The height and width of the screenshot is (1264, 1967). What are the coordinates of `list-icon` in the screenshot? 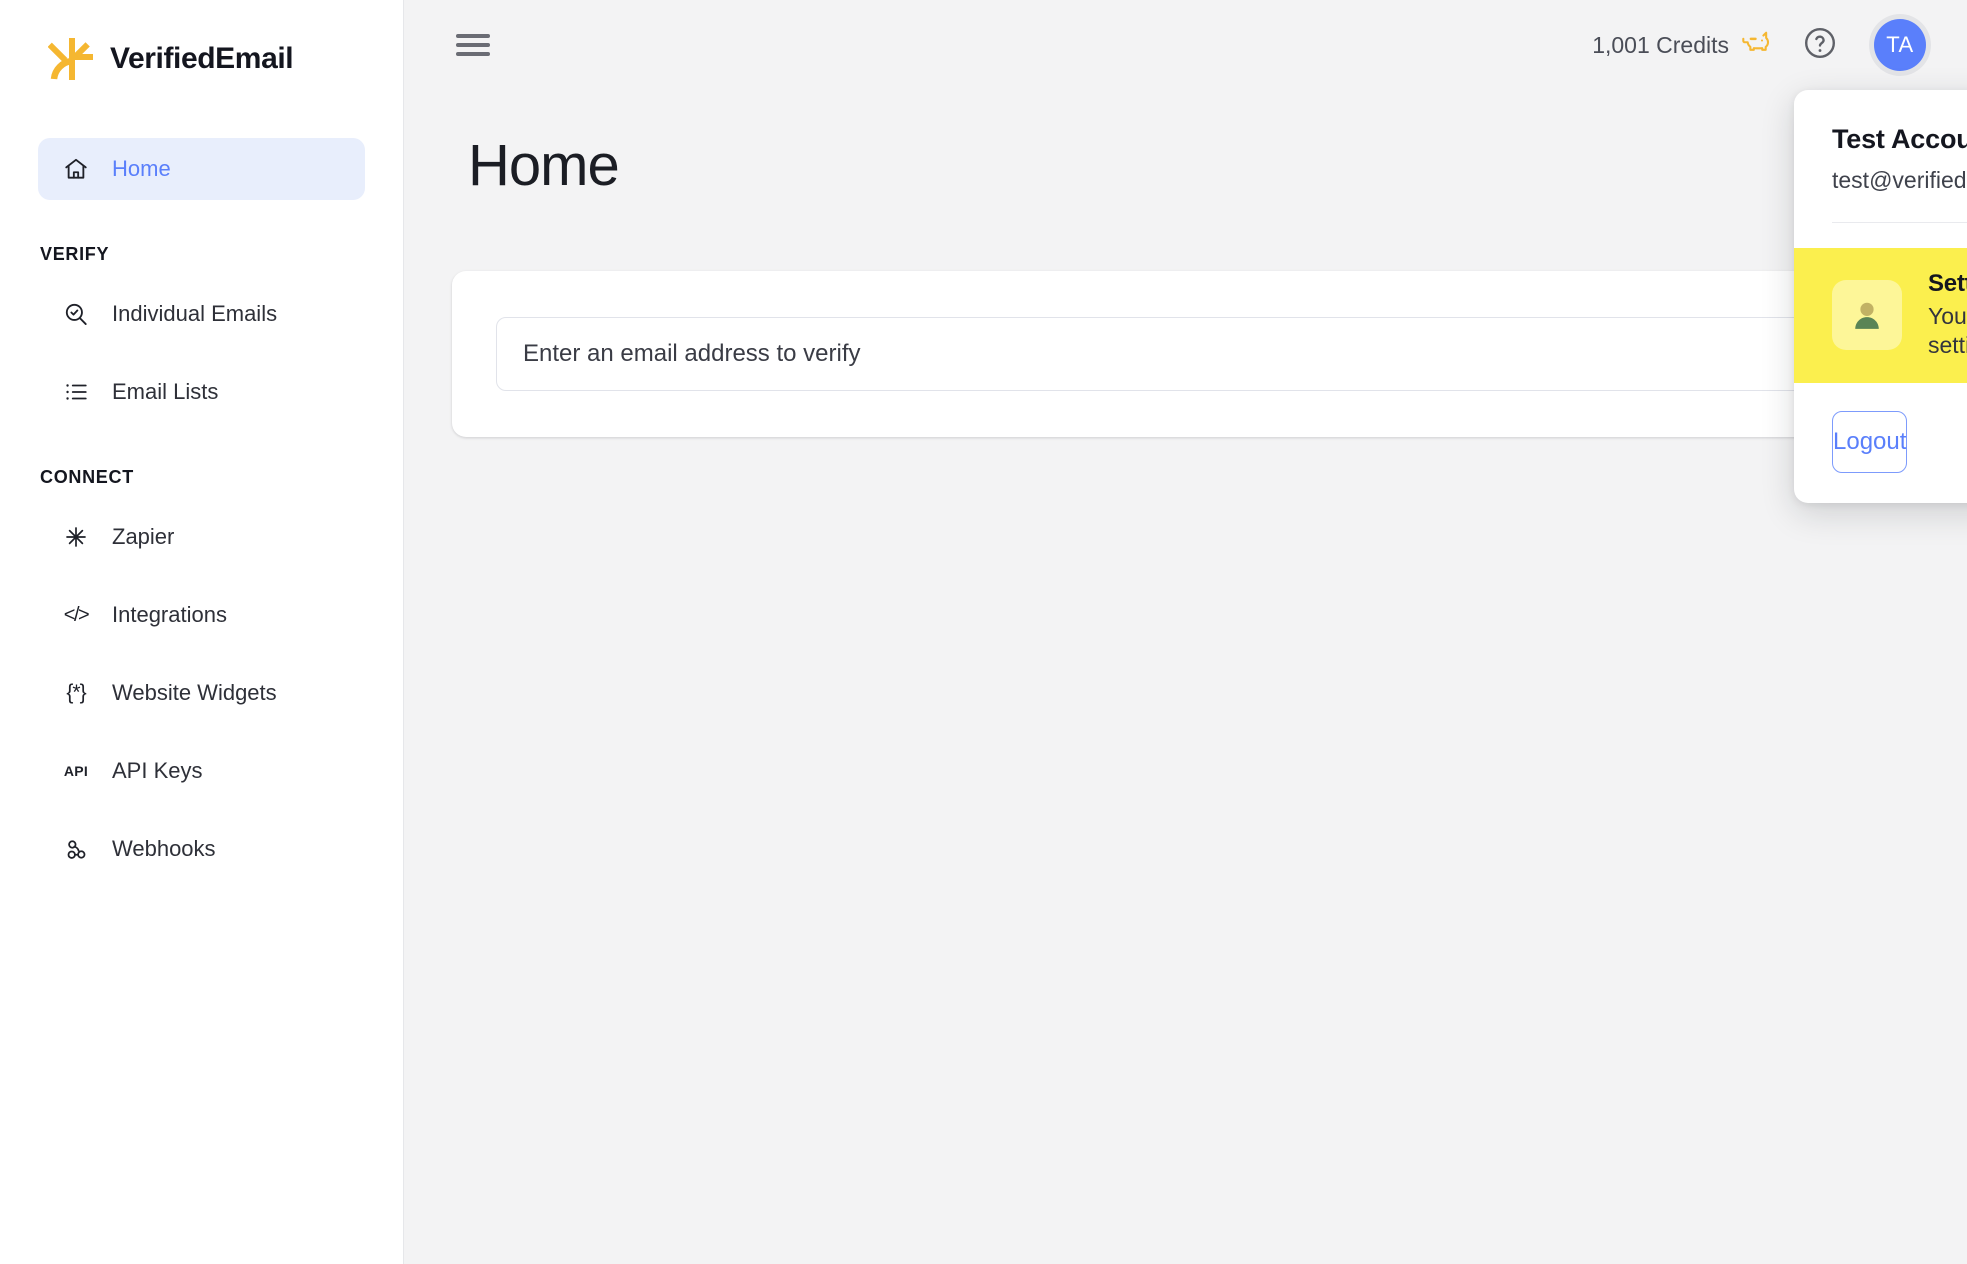 It's located at (76, 392).